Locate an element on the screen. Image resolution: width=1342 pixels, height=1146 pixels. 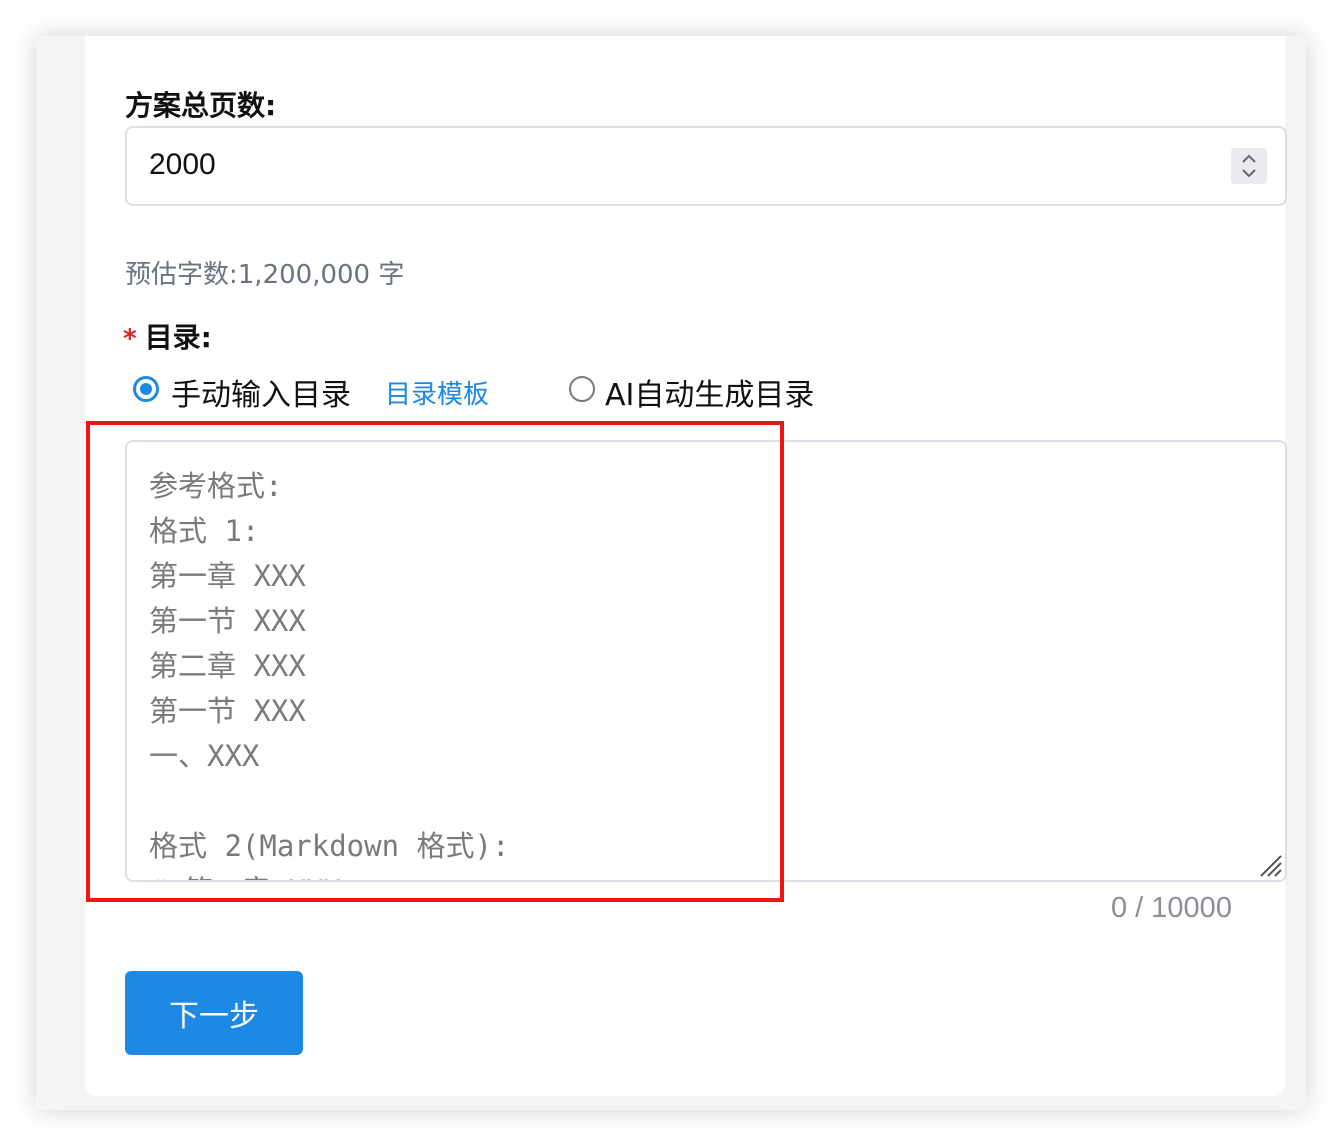
total-pages-input: 2000 is located at coordinates (706, 166).